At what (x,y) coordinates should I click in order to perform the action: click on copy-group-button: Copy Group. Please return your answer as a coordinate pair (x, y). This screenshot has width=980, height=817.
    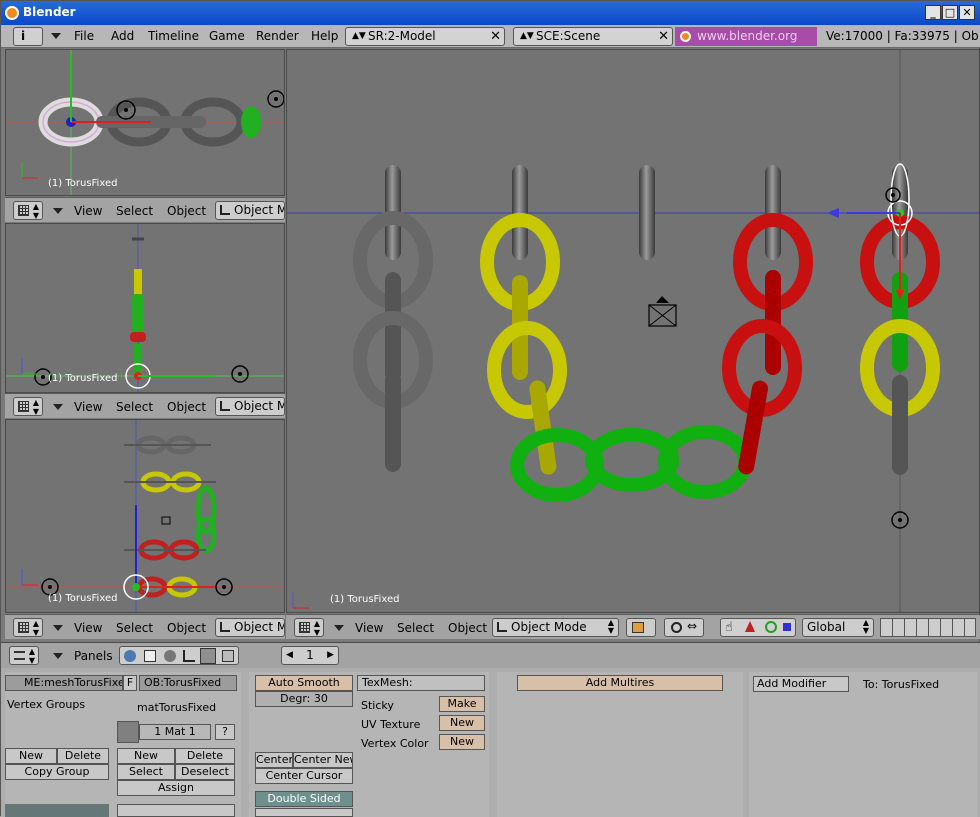
    Looking at the image, I should click on (57, 772).